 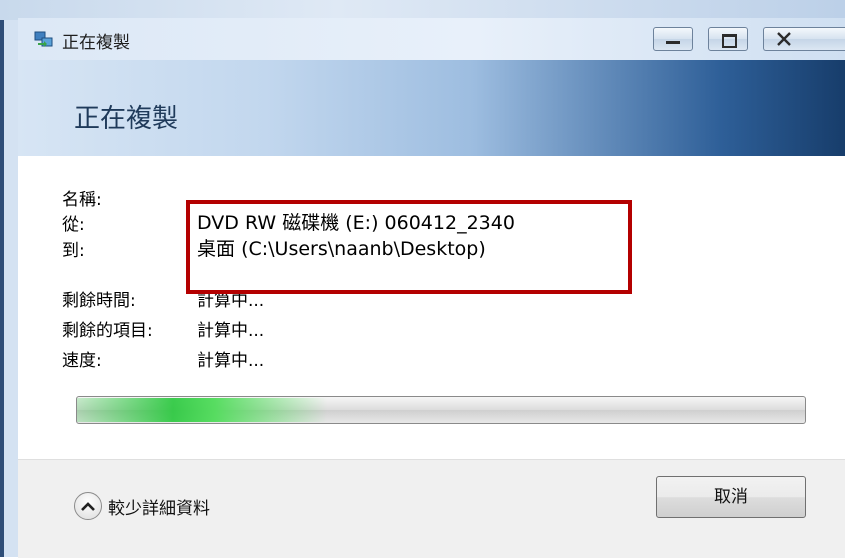 What do you see at coordinates (9, 288) in the screenshot?
I see `window-left-edge` at bounding box center [9, 288].